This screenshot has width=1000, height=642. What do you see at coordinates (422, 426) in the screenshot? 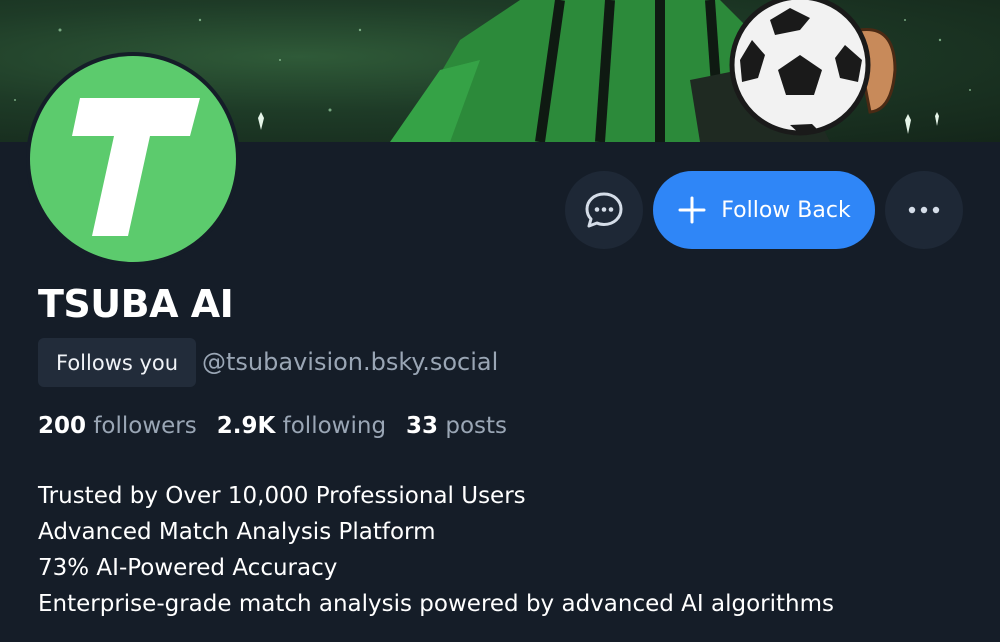
I see `posts-count: 33` at bounding box center [422, 426].